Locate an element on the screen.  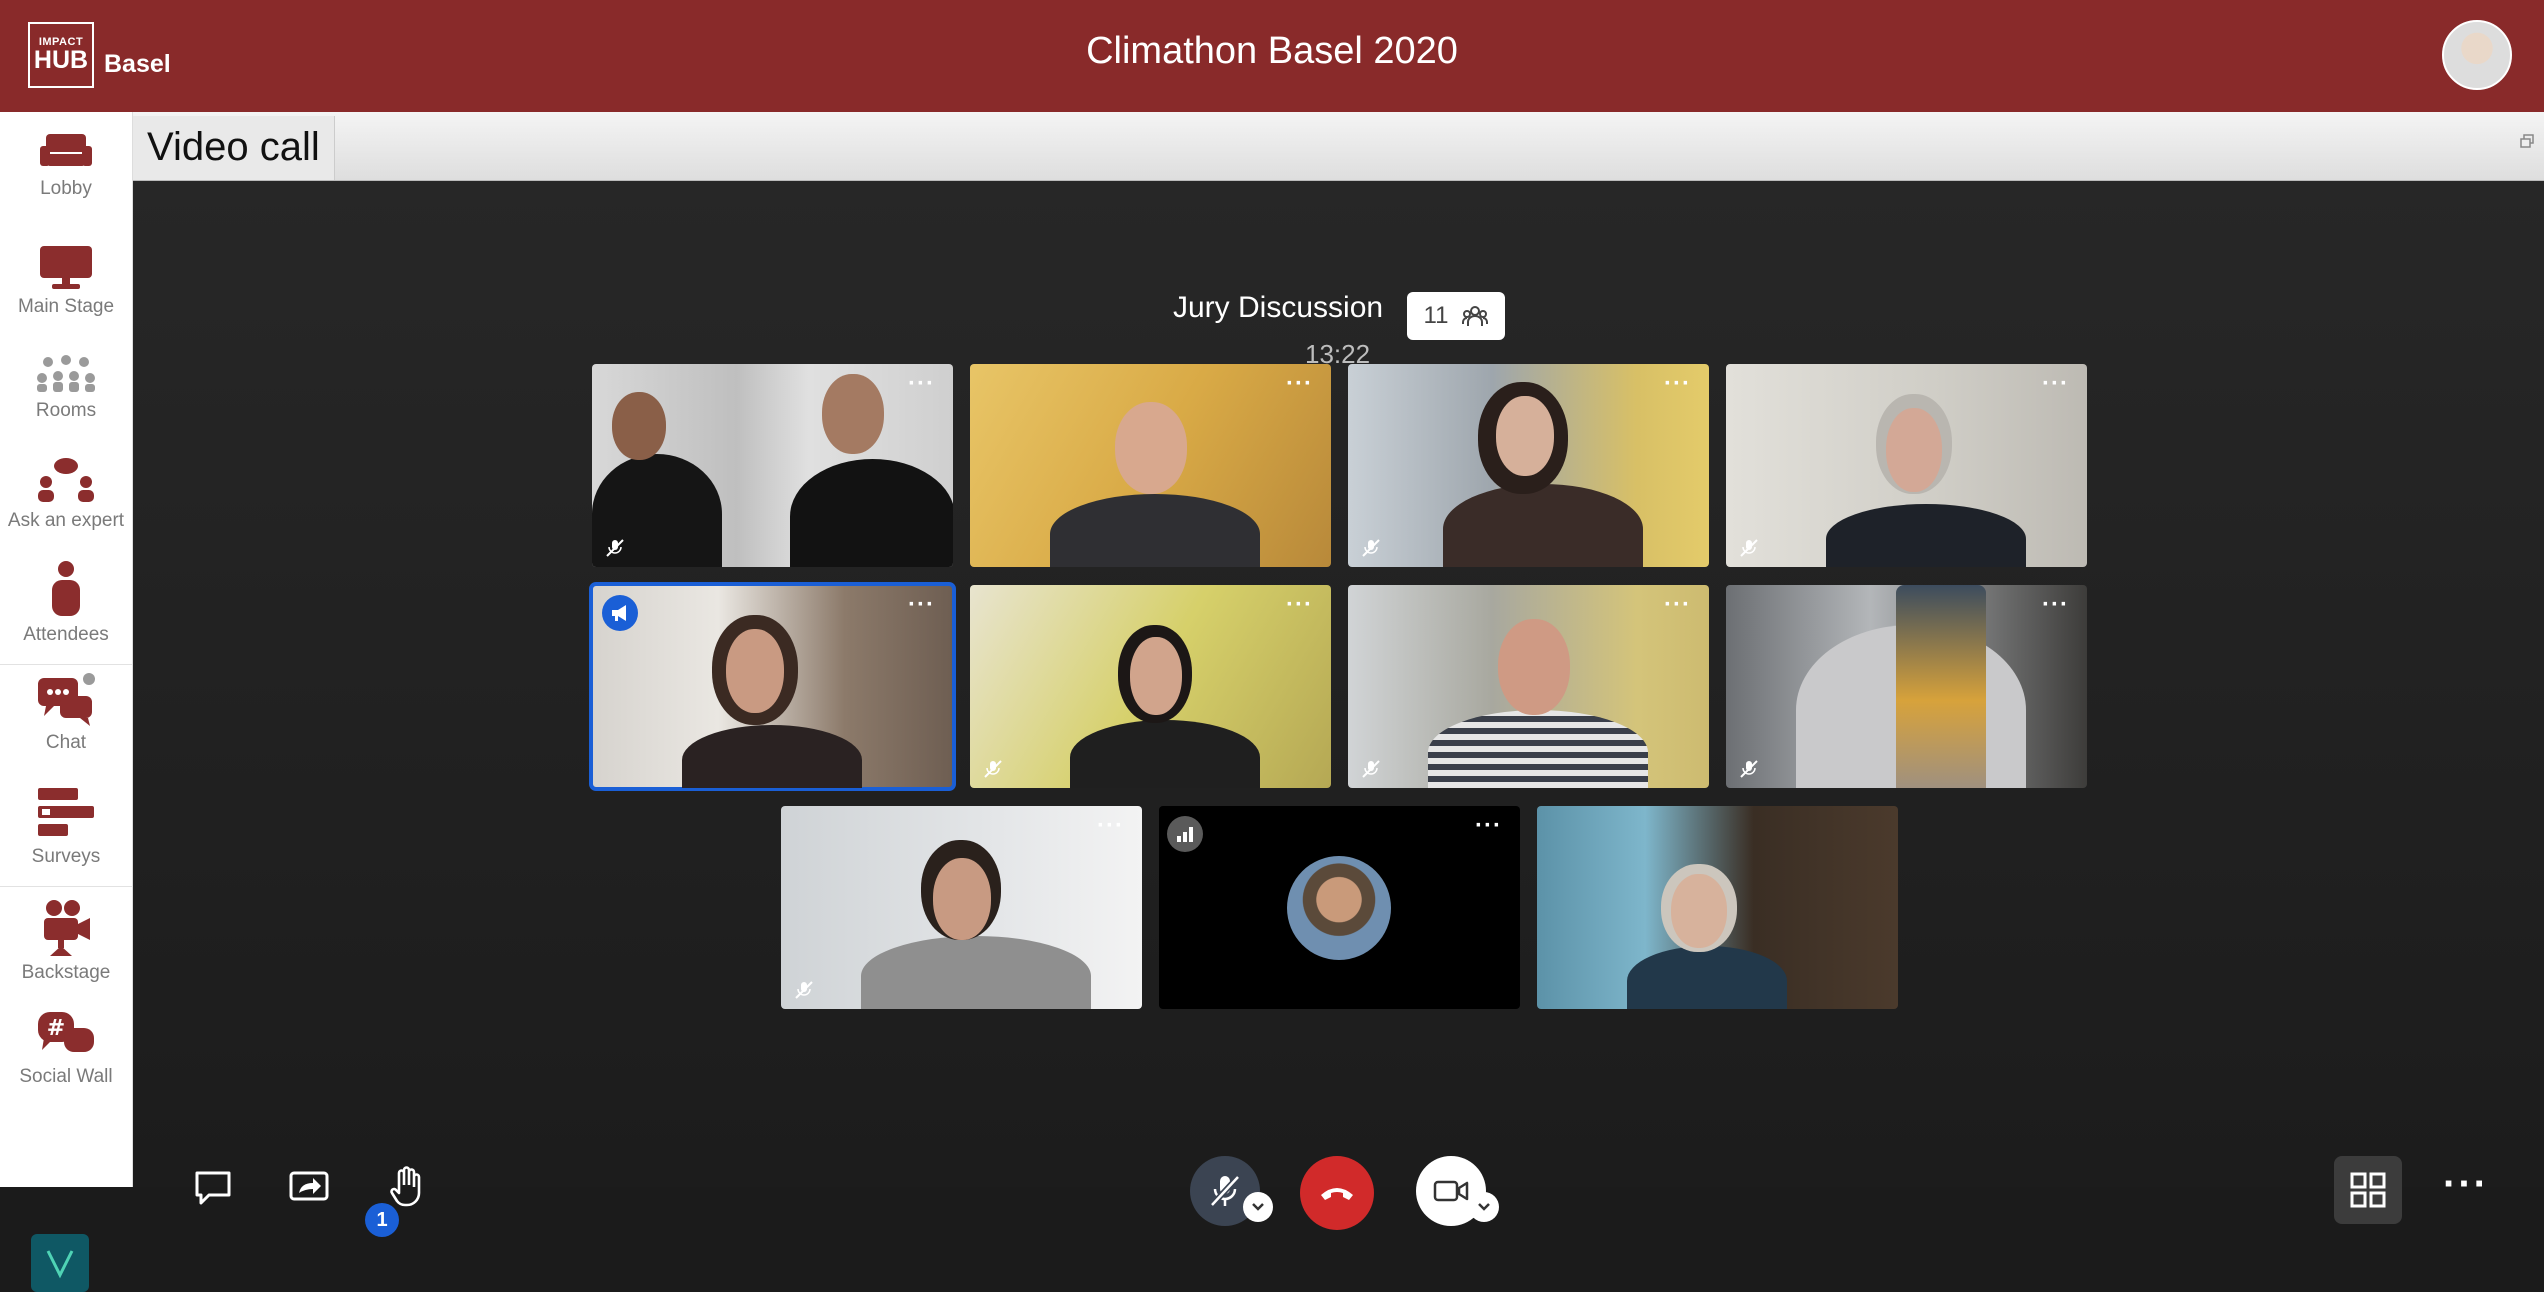
sidebar-item-social-wall: # Social Wall is located at coordinates (66, 1049).